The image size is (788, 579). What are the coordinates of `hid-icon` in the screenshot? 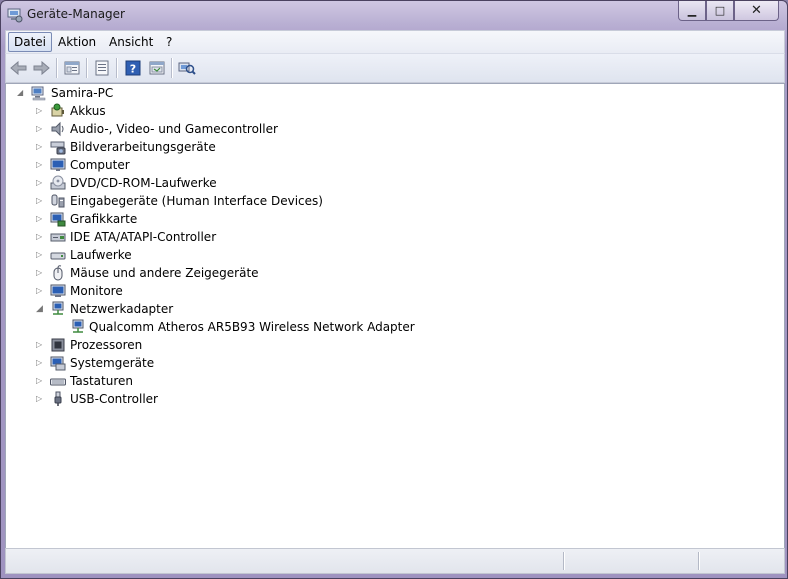 It's located at (58, 201).